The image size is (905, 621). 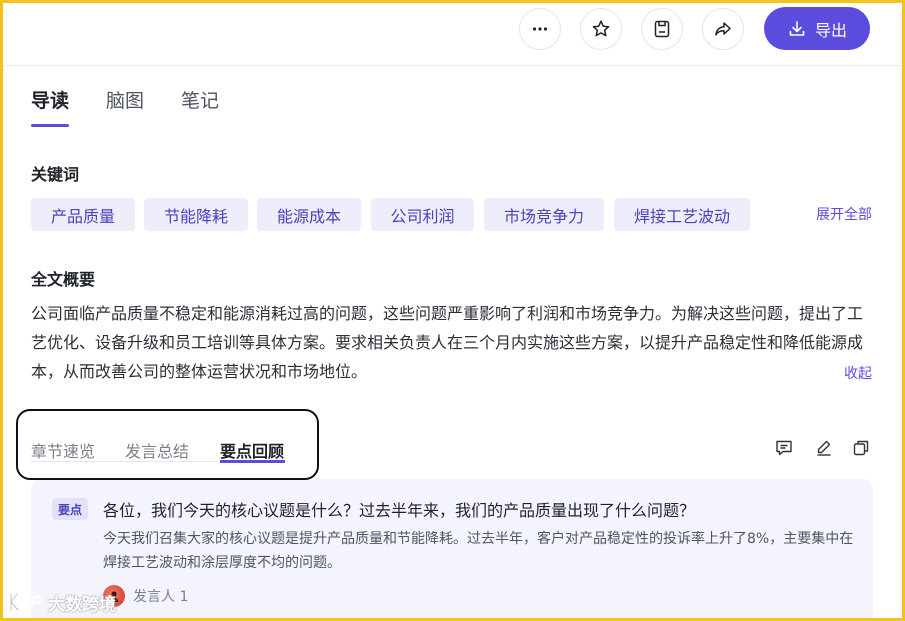 I want to click on share-icon, so click(x=723, y=29).